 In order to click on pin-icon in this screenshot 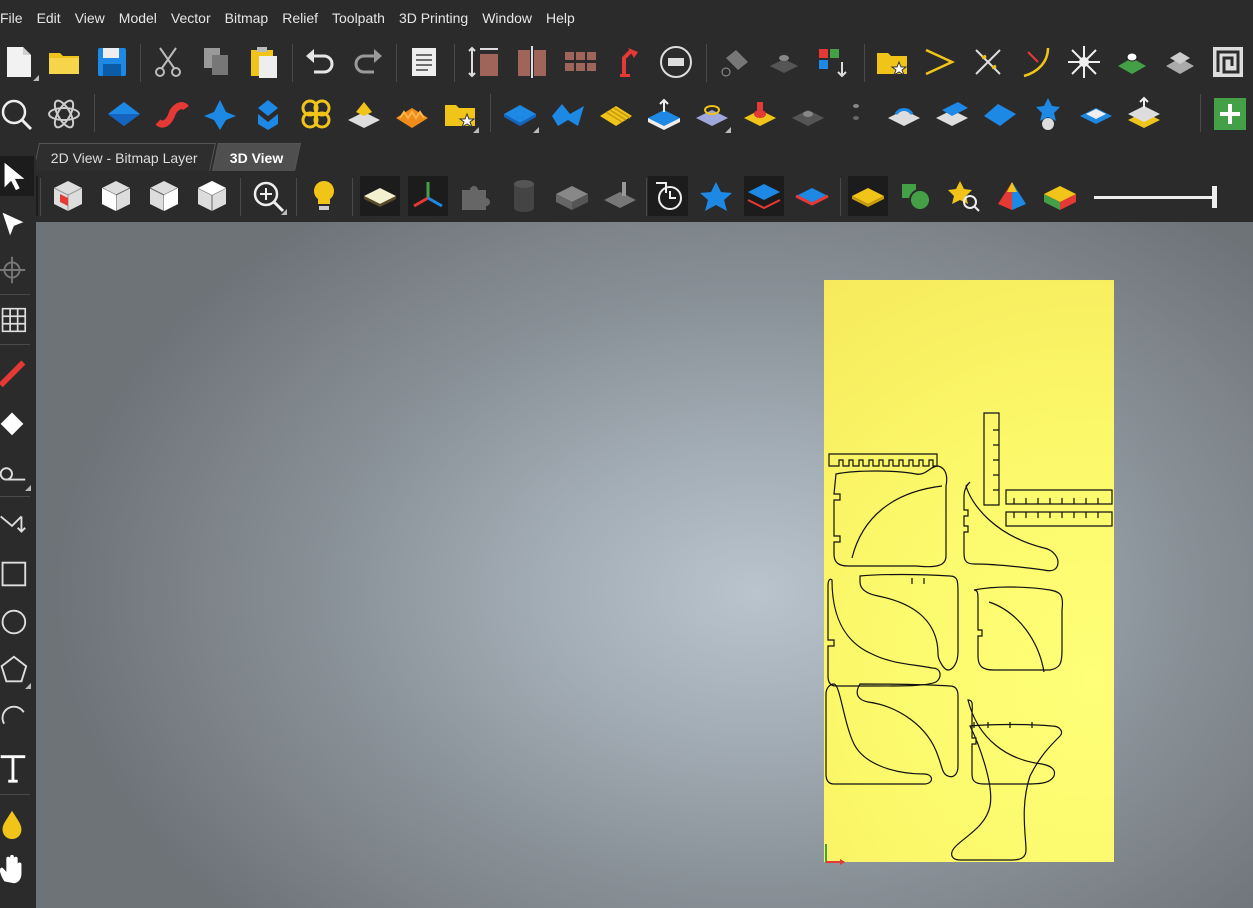, I will do `click(904, 114)`.